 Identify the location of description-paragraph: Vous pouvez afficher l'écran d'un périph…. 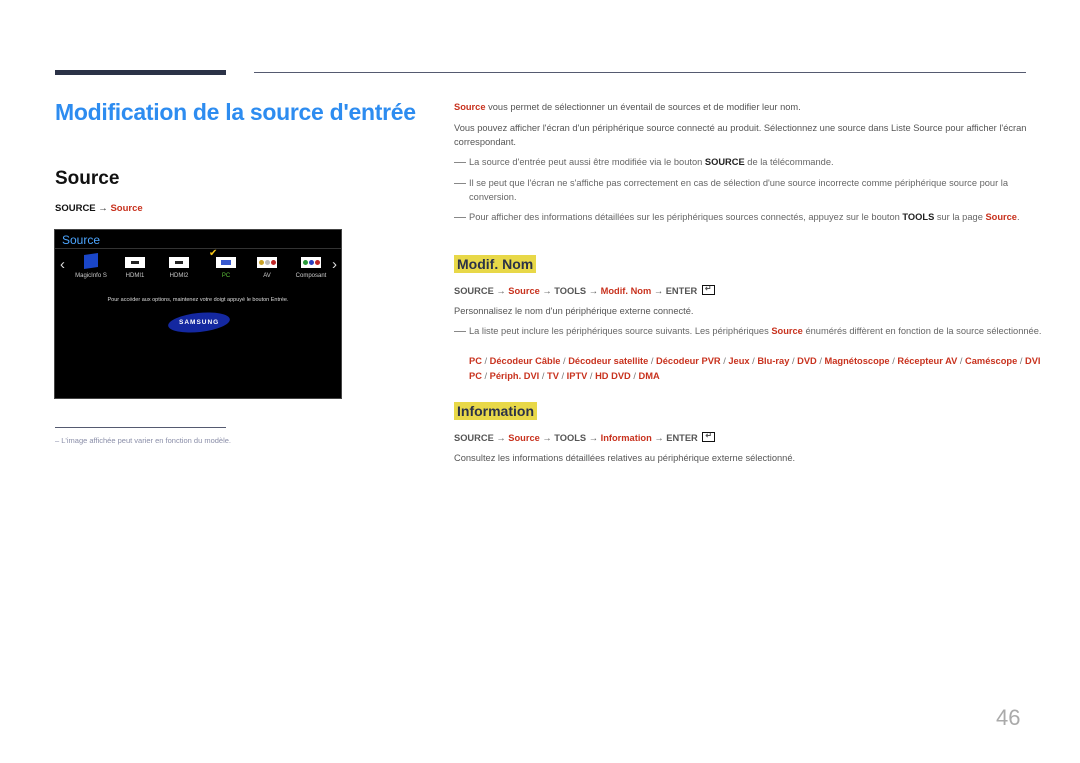
(740, 135).